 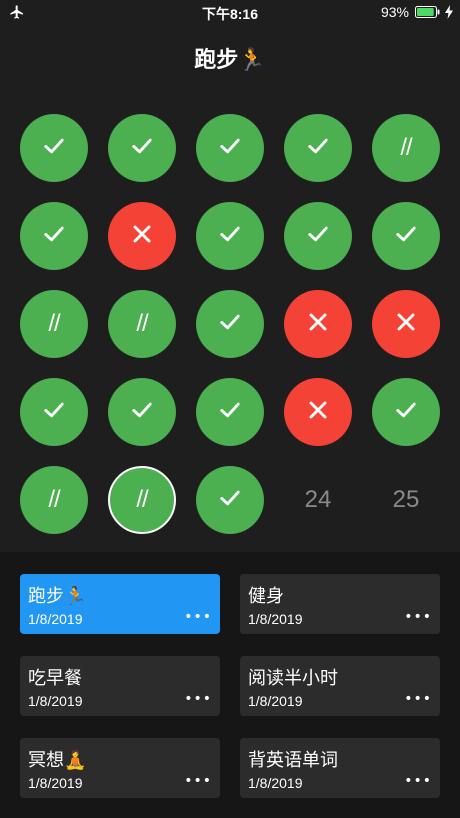 I want to click on habit-card: 冥想🧘 1/8/2019 •••, so click(x=120, y=768).